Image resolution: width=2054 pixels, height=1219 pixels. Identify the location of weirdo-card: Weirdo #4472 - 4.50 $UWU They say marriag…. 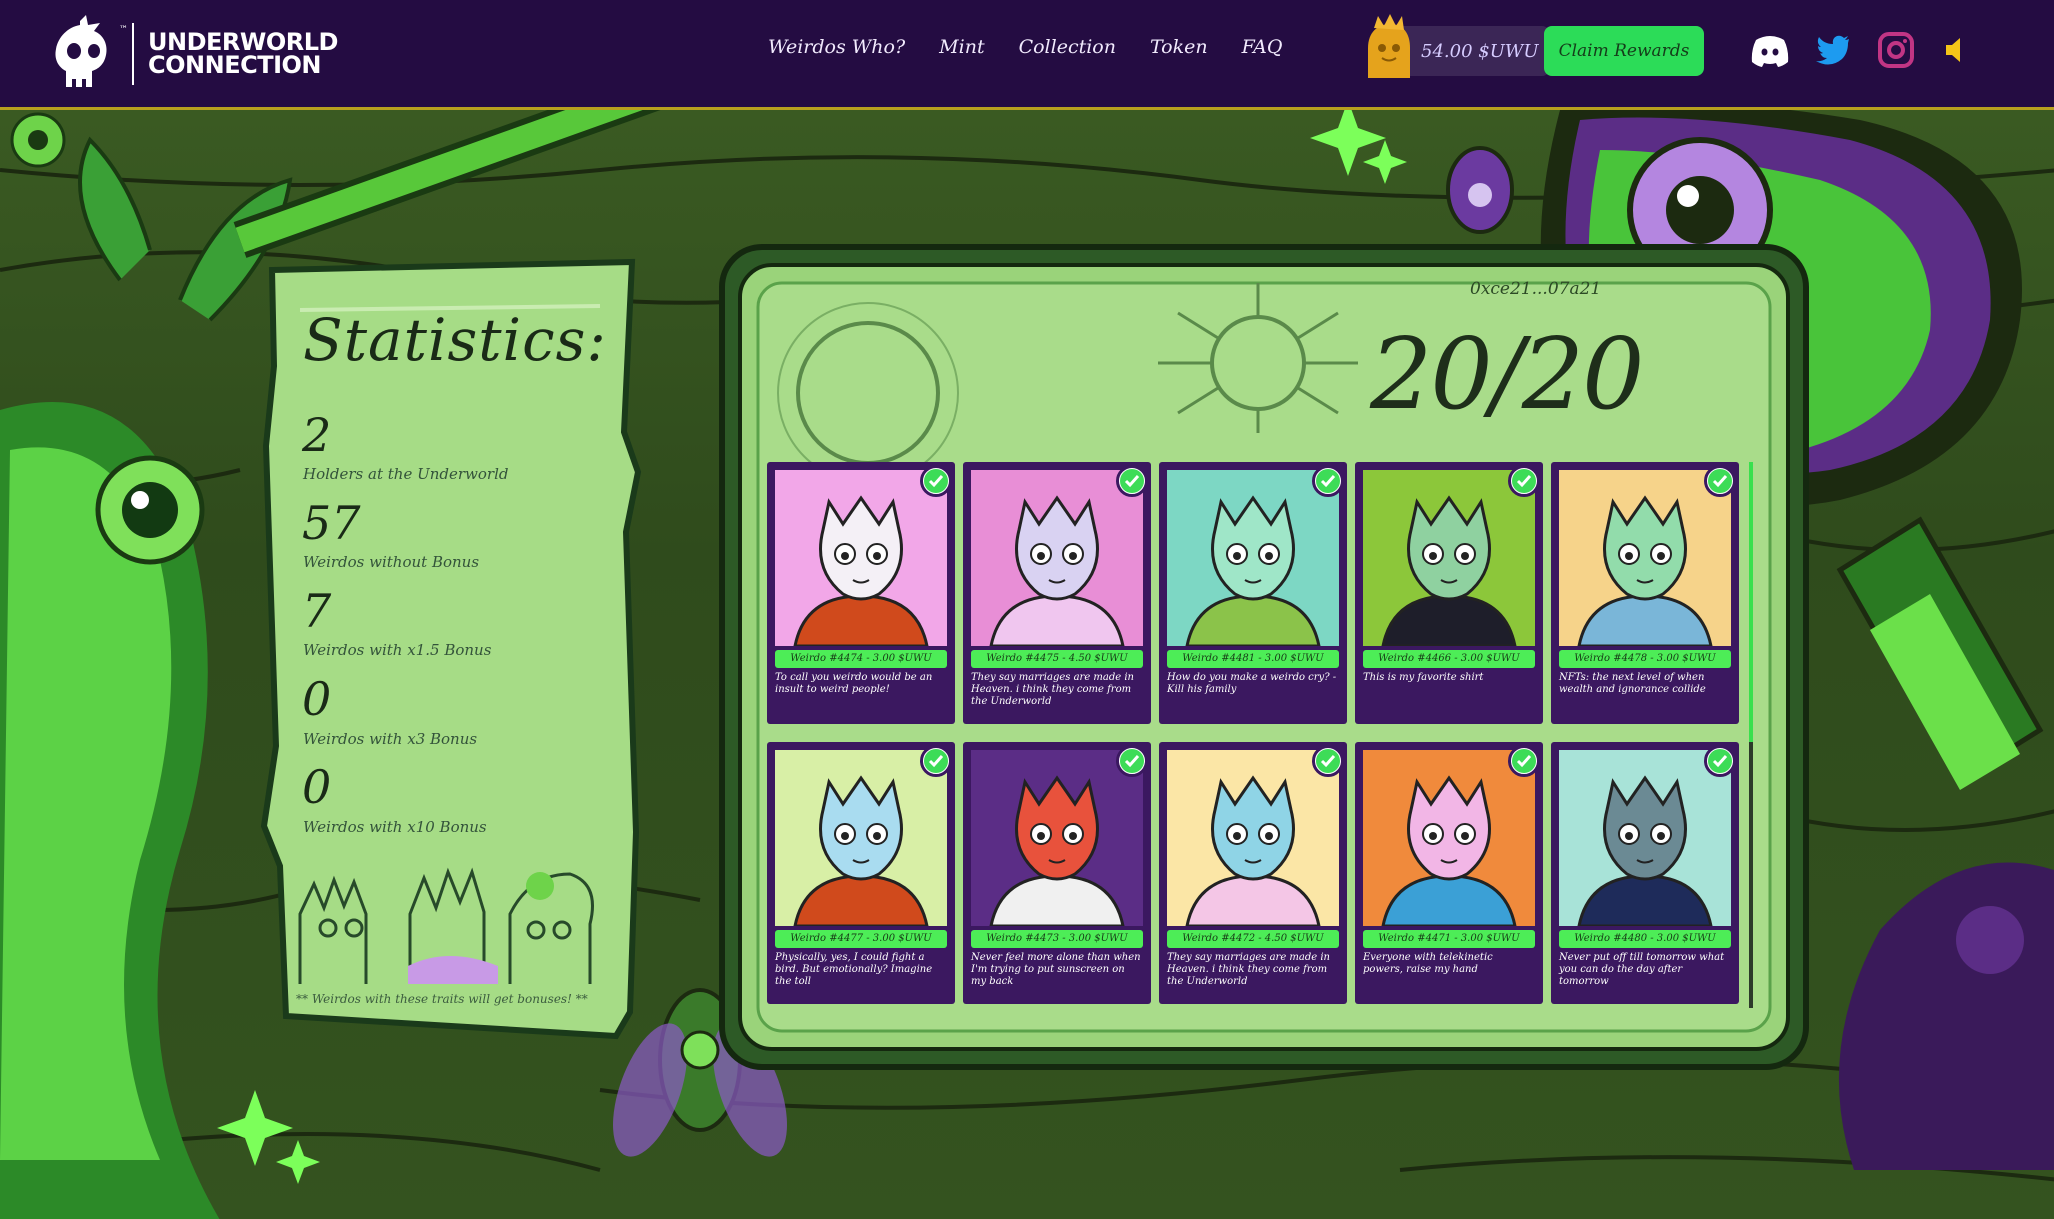
(1253, 873).